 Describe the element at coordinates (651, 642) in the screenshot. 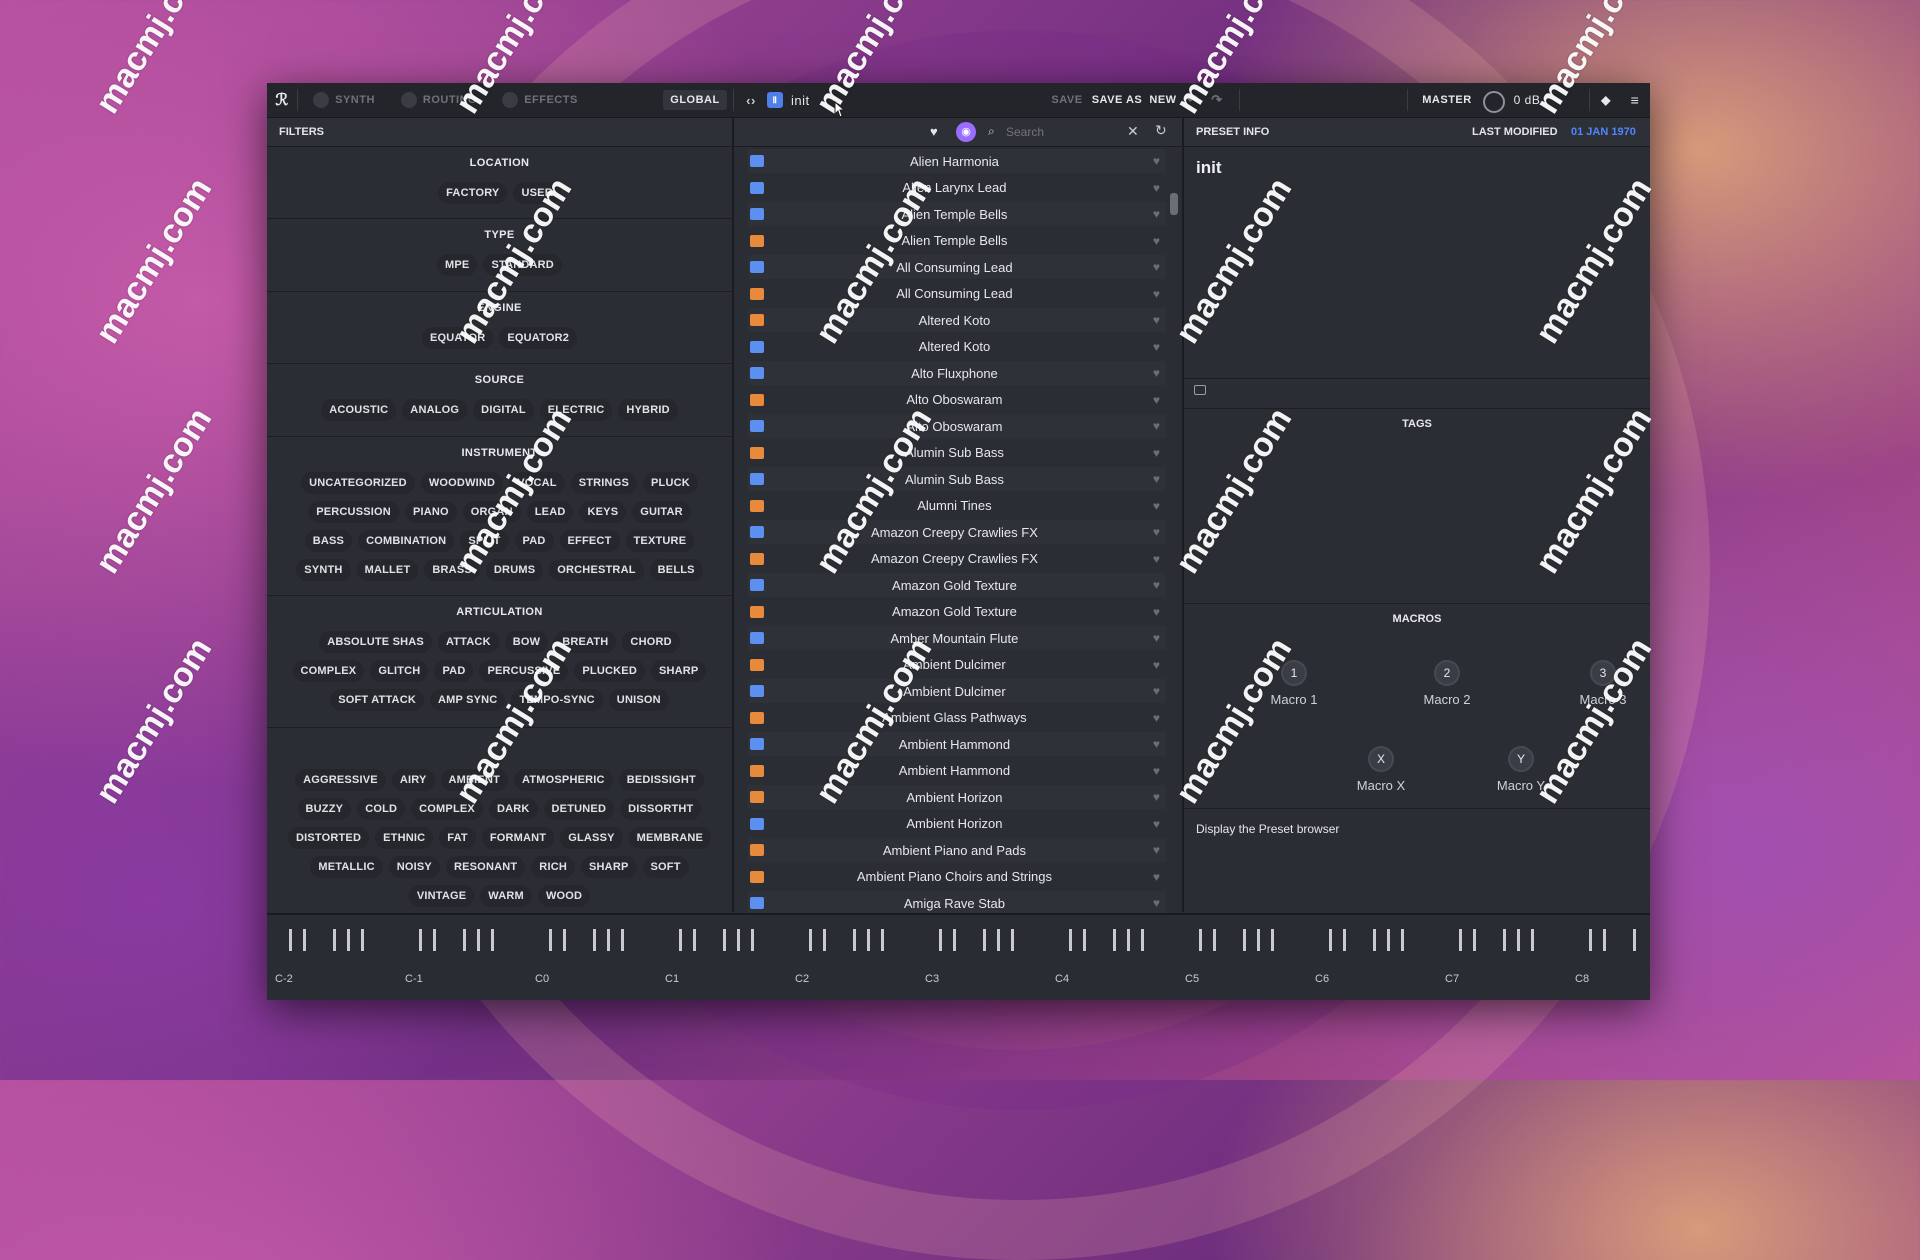

I see `filter-chip: CHORD` at that location.